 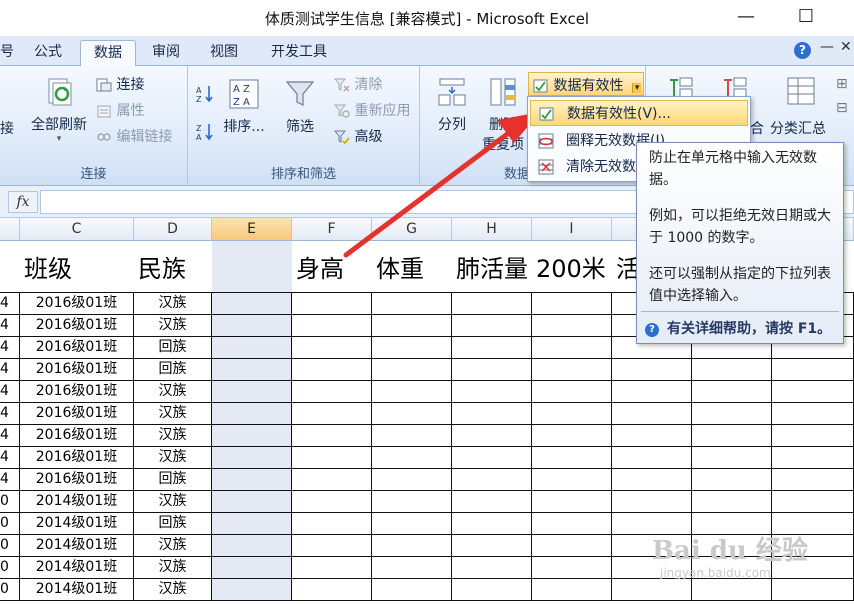 I want to click on watermark-url: jingyan.baidu.com, so click(x=715, y=573).